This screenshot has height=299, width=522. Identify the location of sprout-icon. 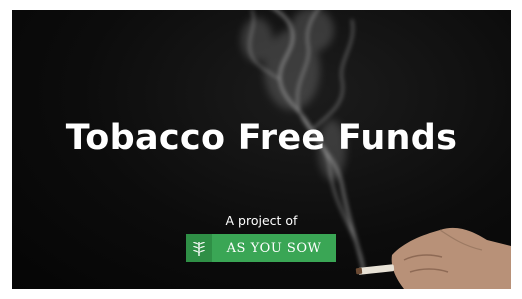
(199, 248).